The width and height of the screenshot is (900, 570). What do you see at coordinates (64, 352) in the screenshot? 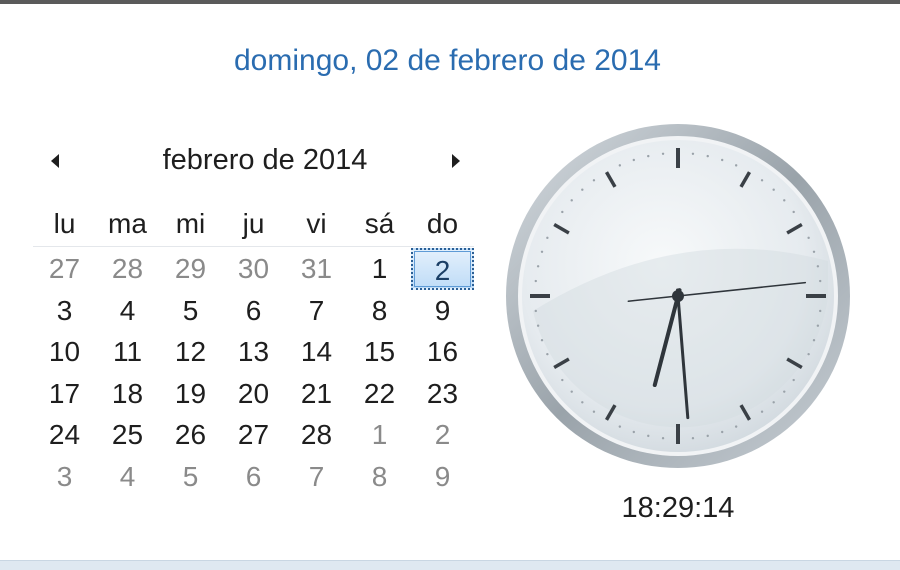
I see `calendar-day: 10` at bounding box center [64, 352].